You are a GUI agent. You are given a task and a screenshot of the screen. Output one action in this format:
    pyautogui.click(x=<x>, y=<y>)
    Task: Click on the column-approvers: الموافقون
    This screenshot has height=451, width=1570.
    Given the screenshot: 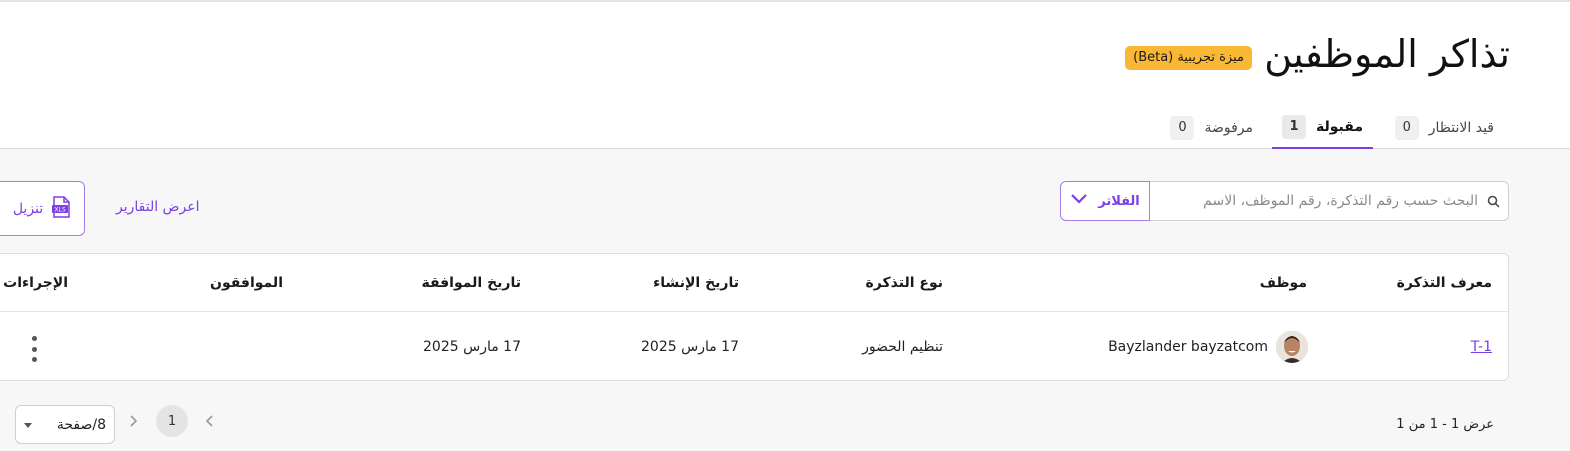 What is the action you would take?
    pyautogui.click(x=246, y=283)
    